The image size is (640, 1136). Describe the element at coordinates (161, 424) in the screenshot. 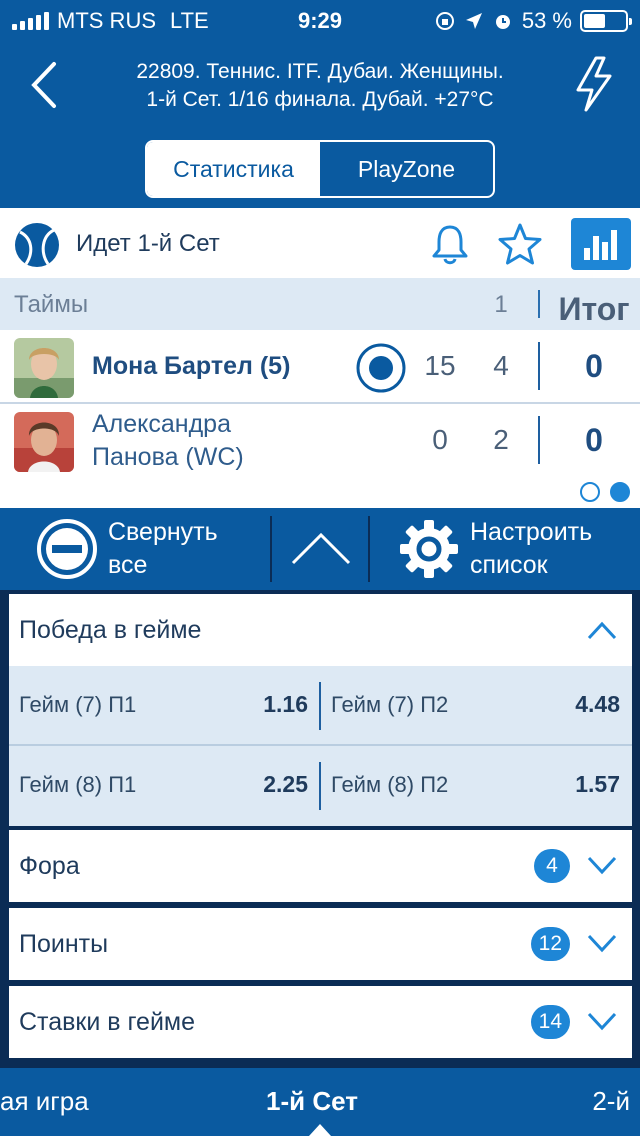

I see `player2-name-line1: Александра` at that location.